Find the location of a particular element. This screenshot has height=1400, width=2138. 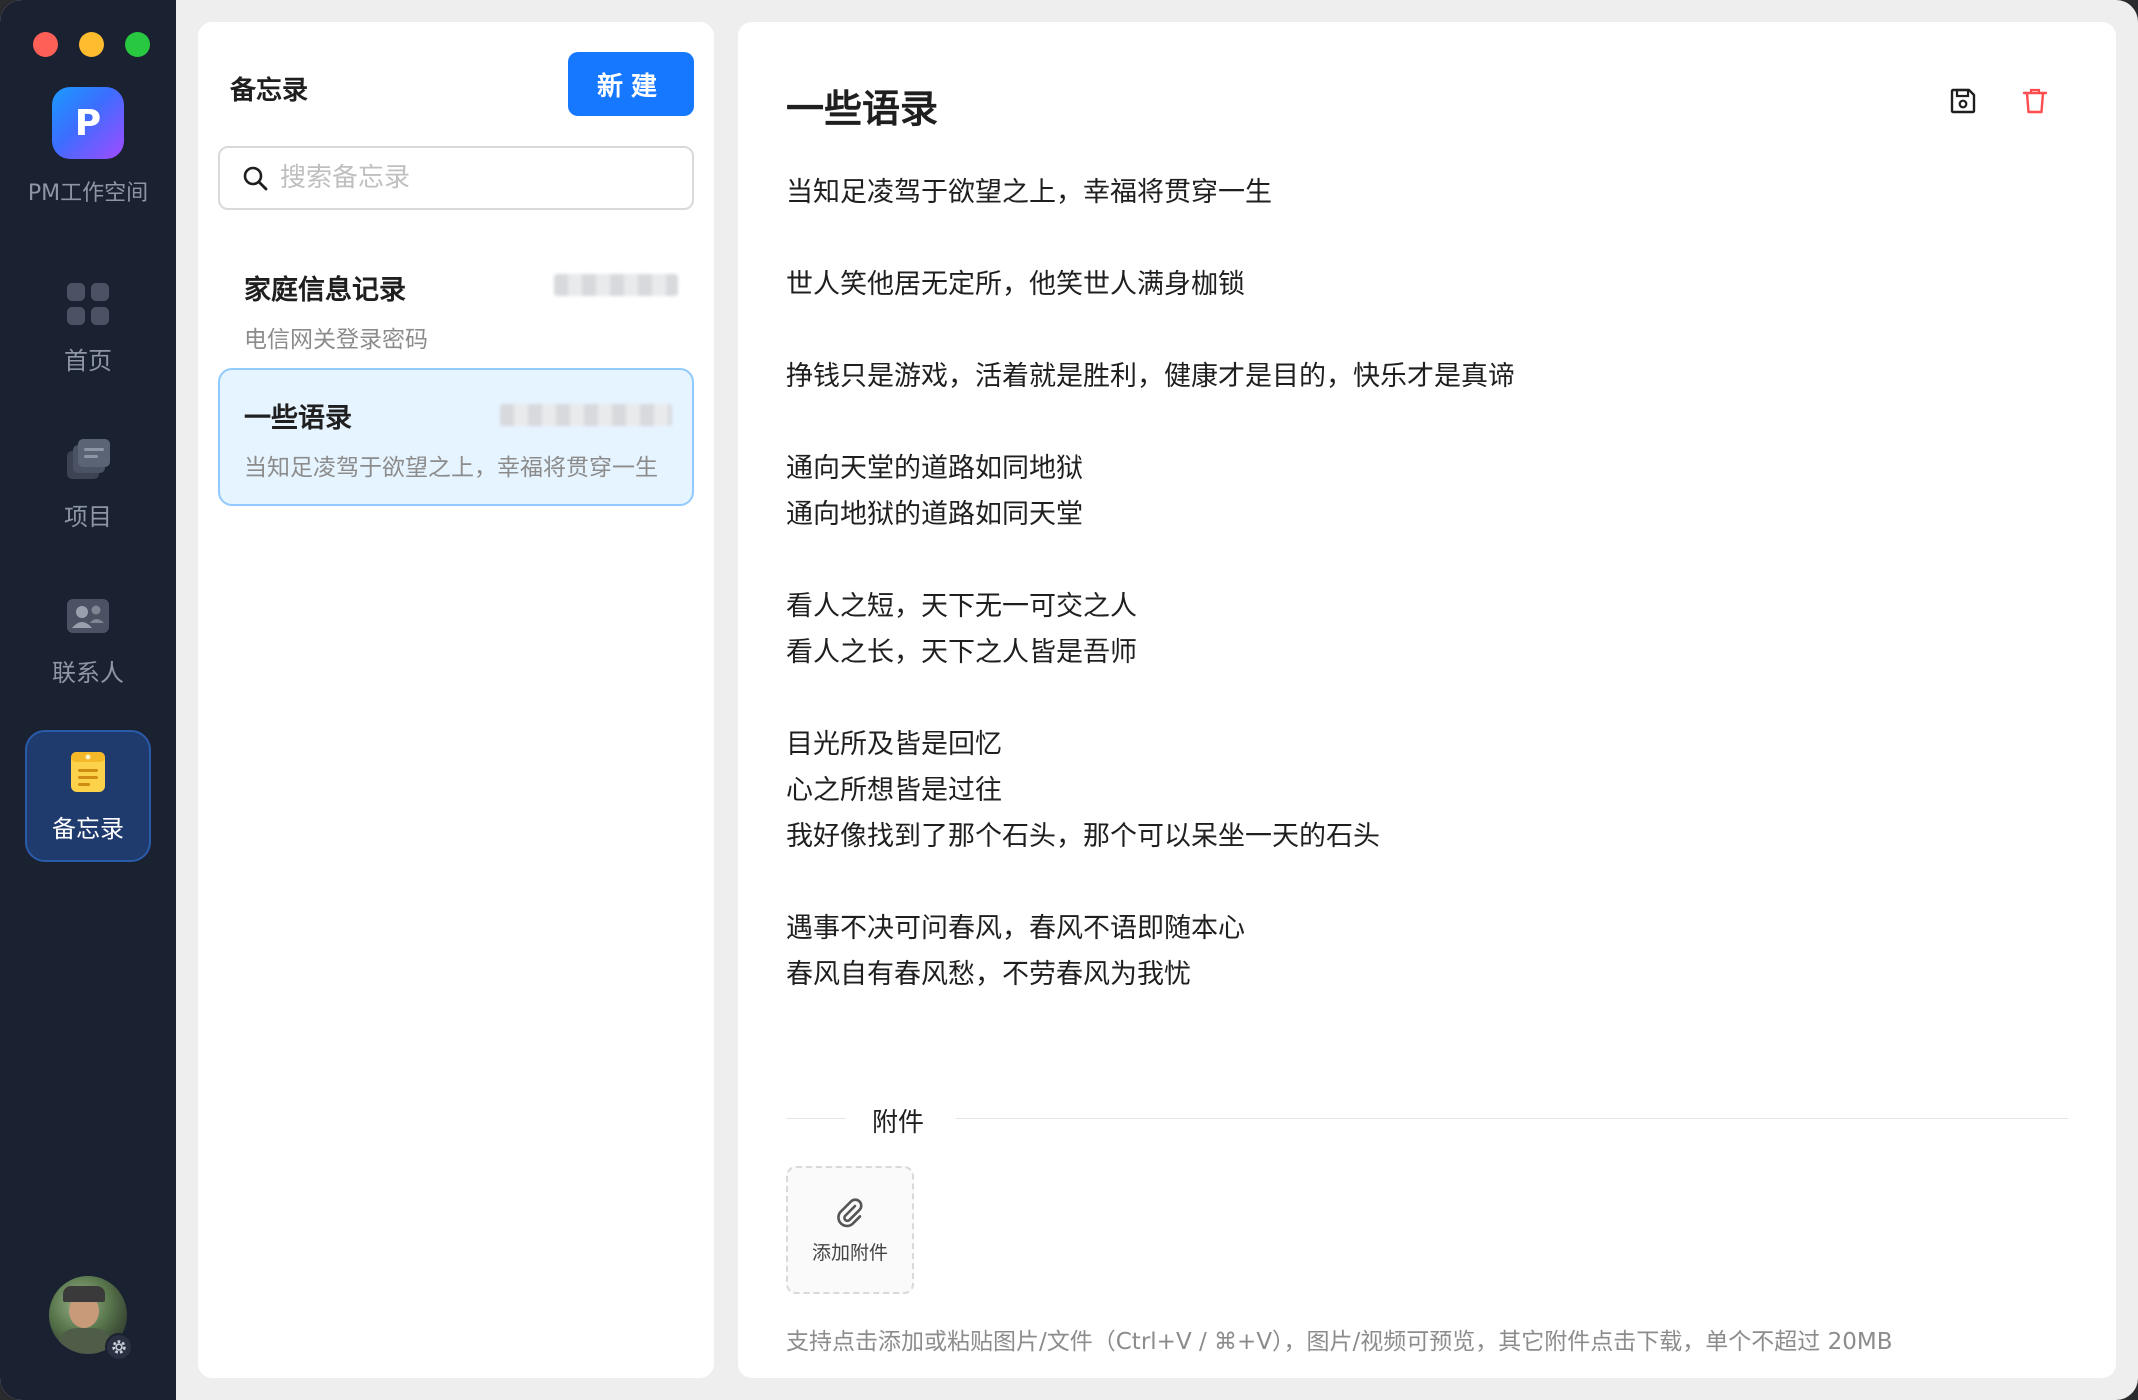

attachments-divider: 附件 is located at coordinates (1427, 1118).